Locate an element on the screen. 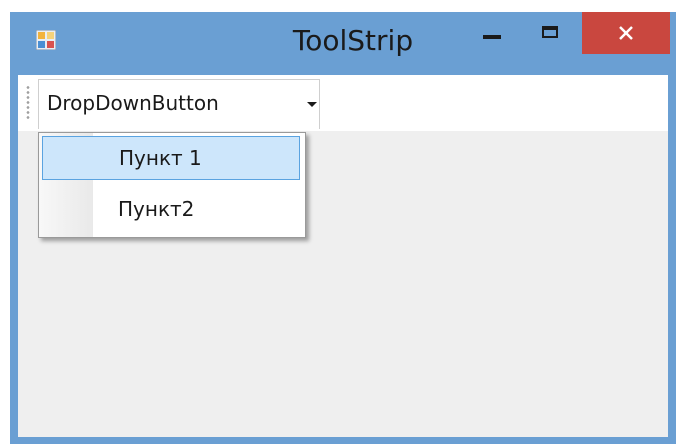  maximize-icon is located at coordinates (550, 32).